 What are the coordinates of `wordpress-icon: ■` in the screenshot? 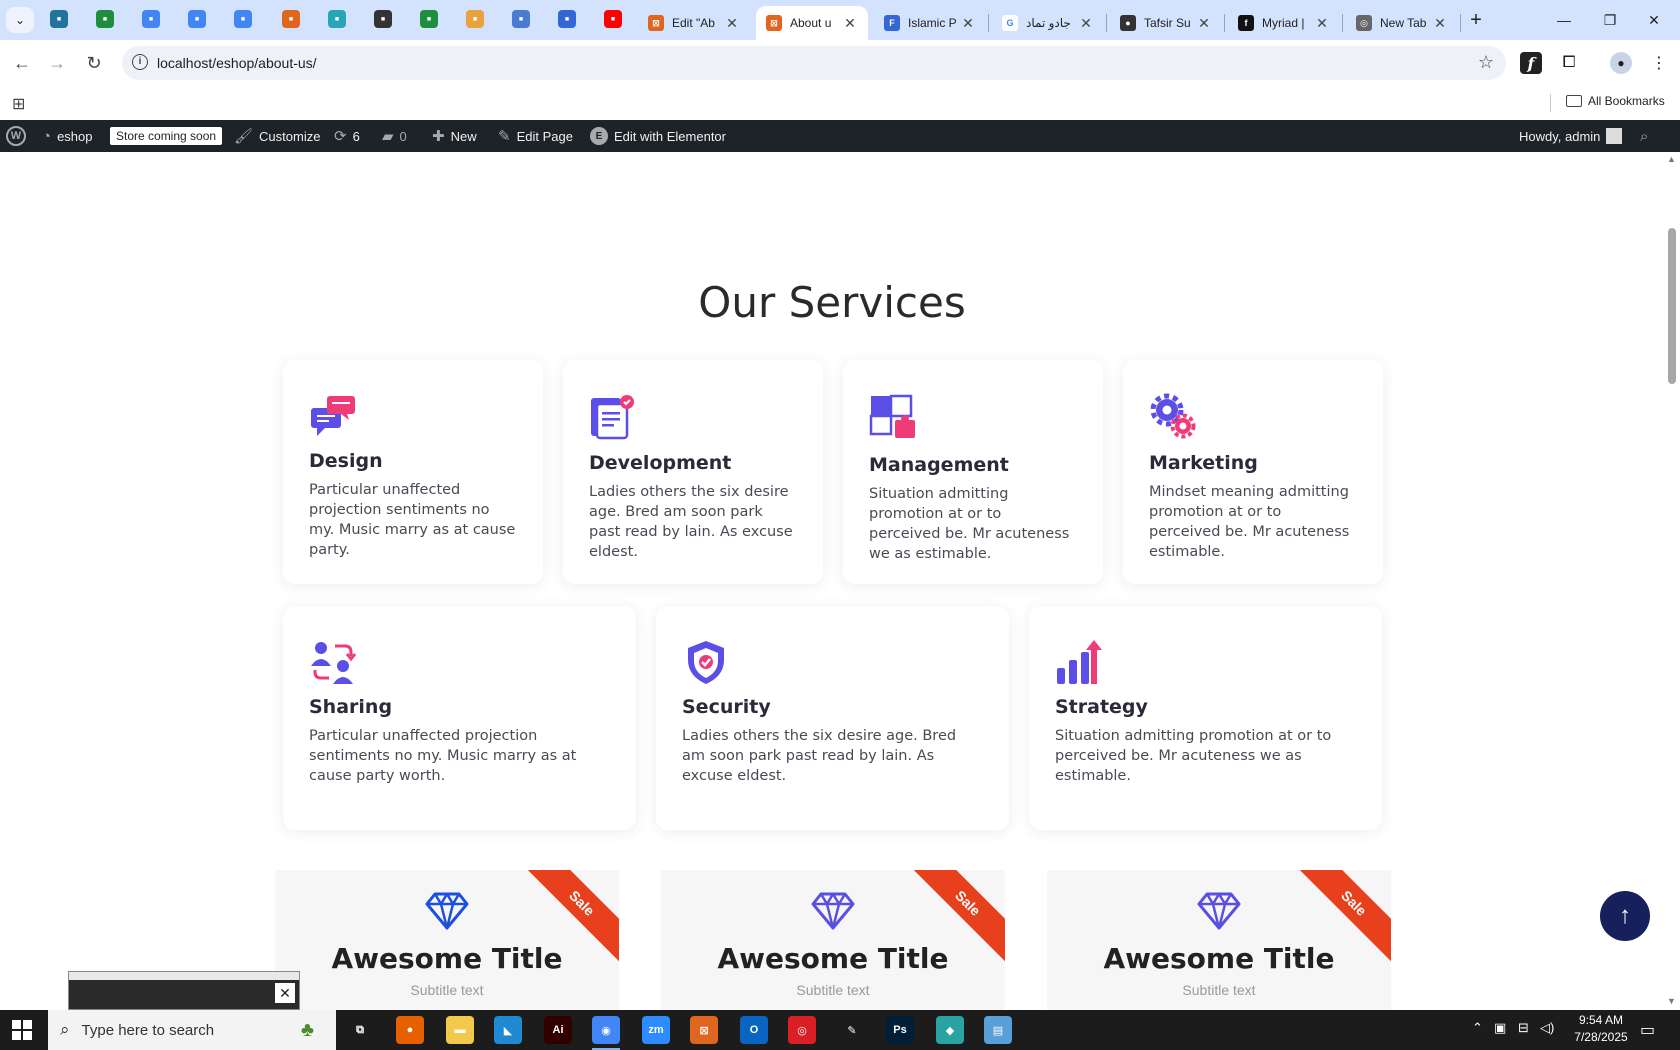 It's located at (59, 19).